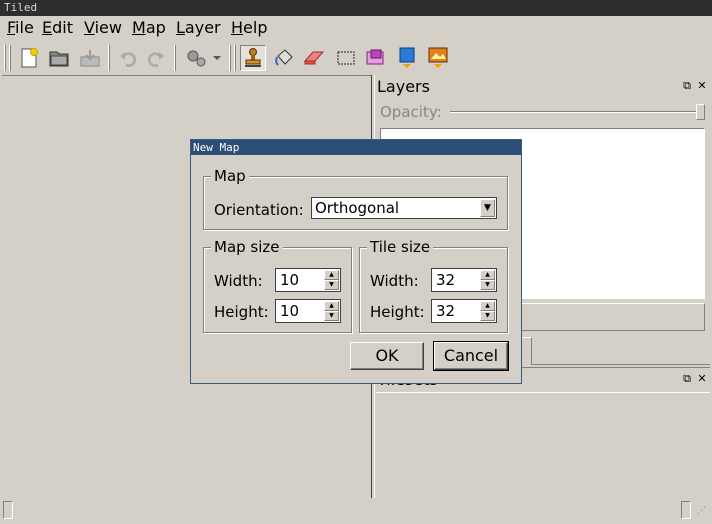 The height and width of the screenshot is (524, 712). I want to click on bucket-fill-icon, so click(284, 58).